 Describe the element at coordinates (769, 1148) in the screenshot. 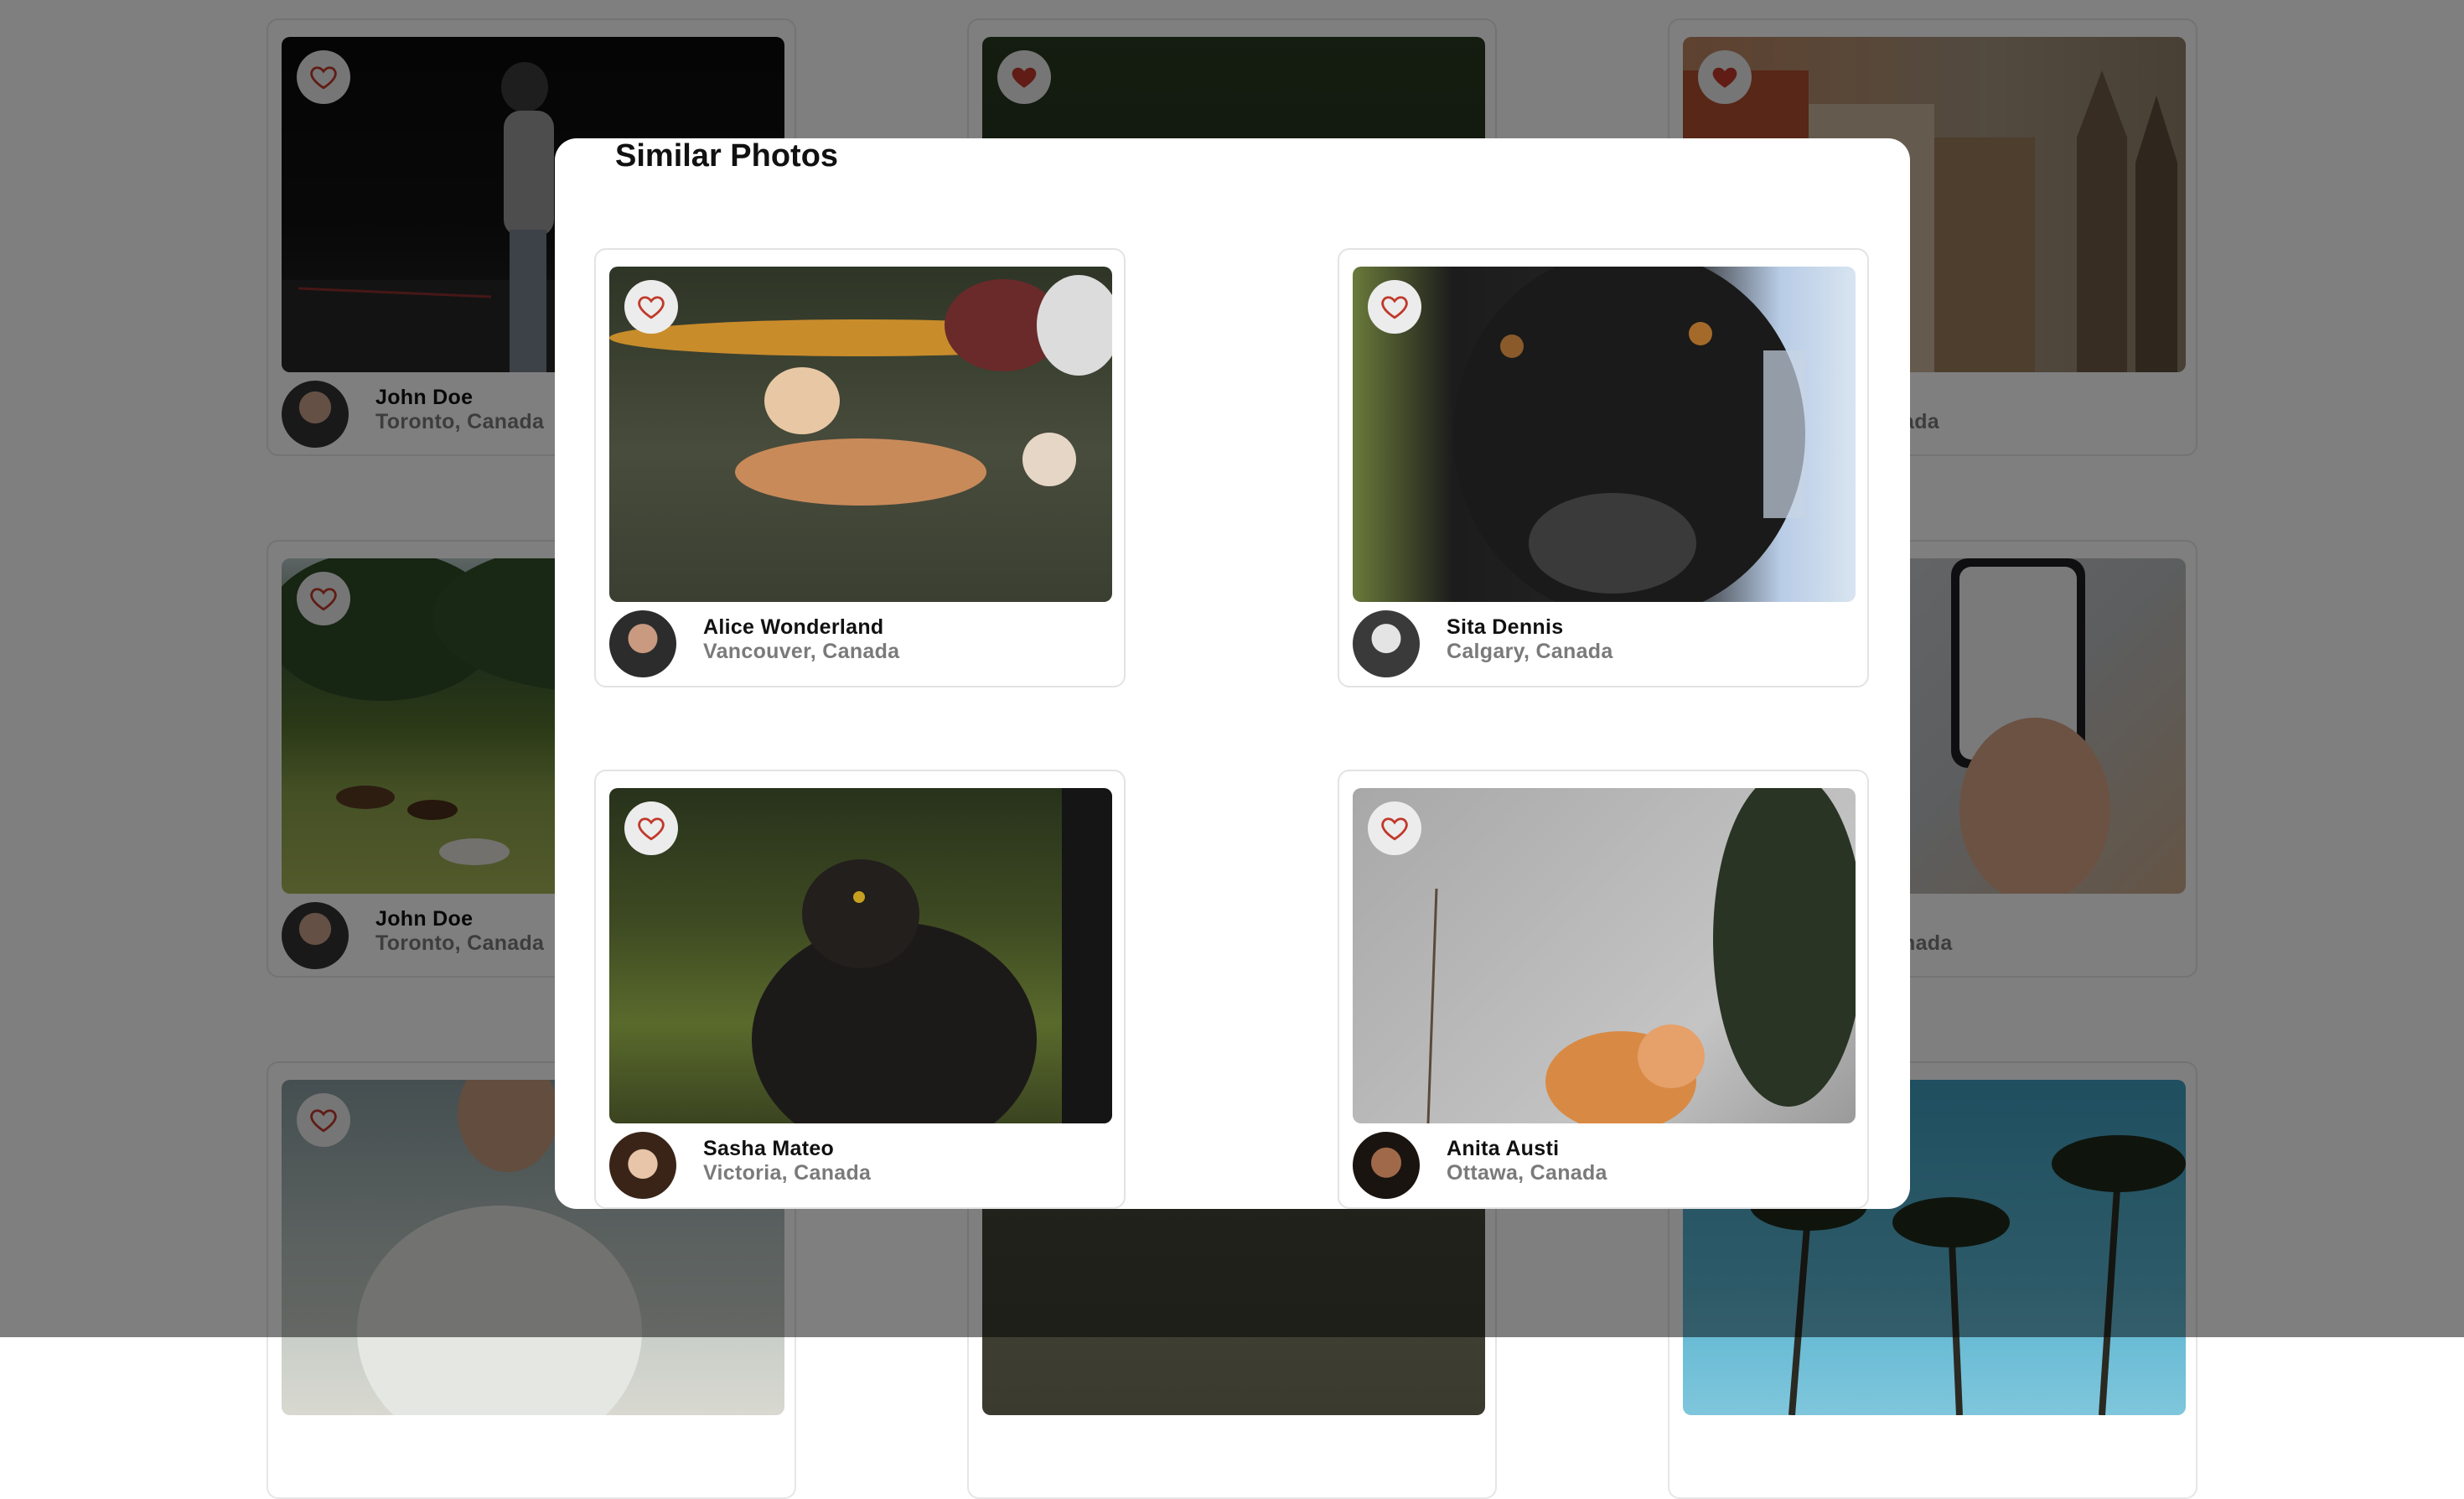

I see `photographer-name: Sasha Mateo` at that location.